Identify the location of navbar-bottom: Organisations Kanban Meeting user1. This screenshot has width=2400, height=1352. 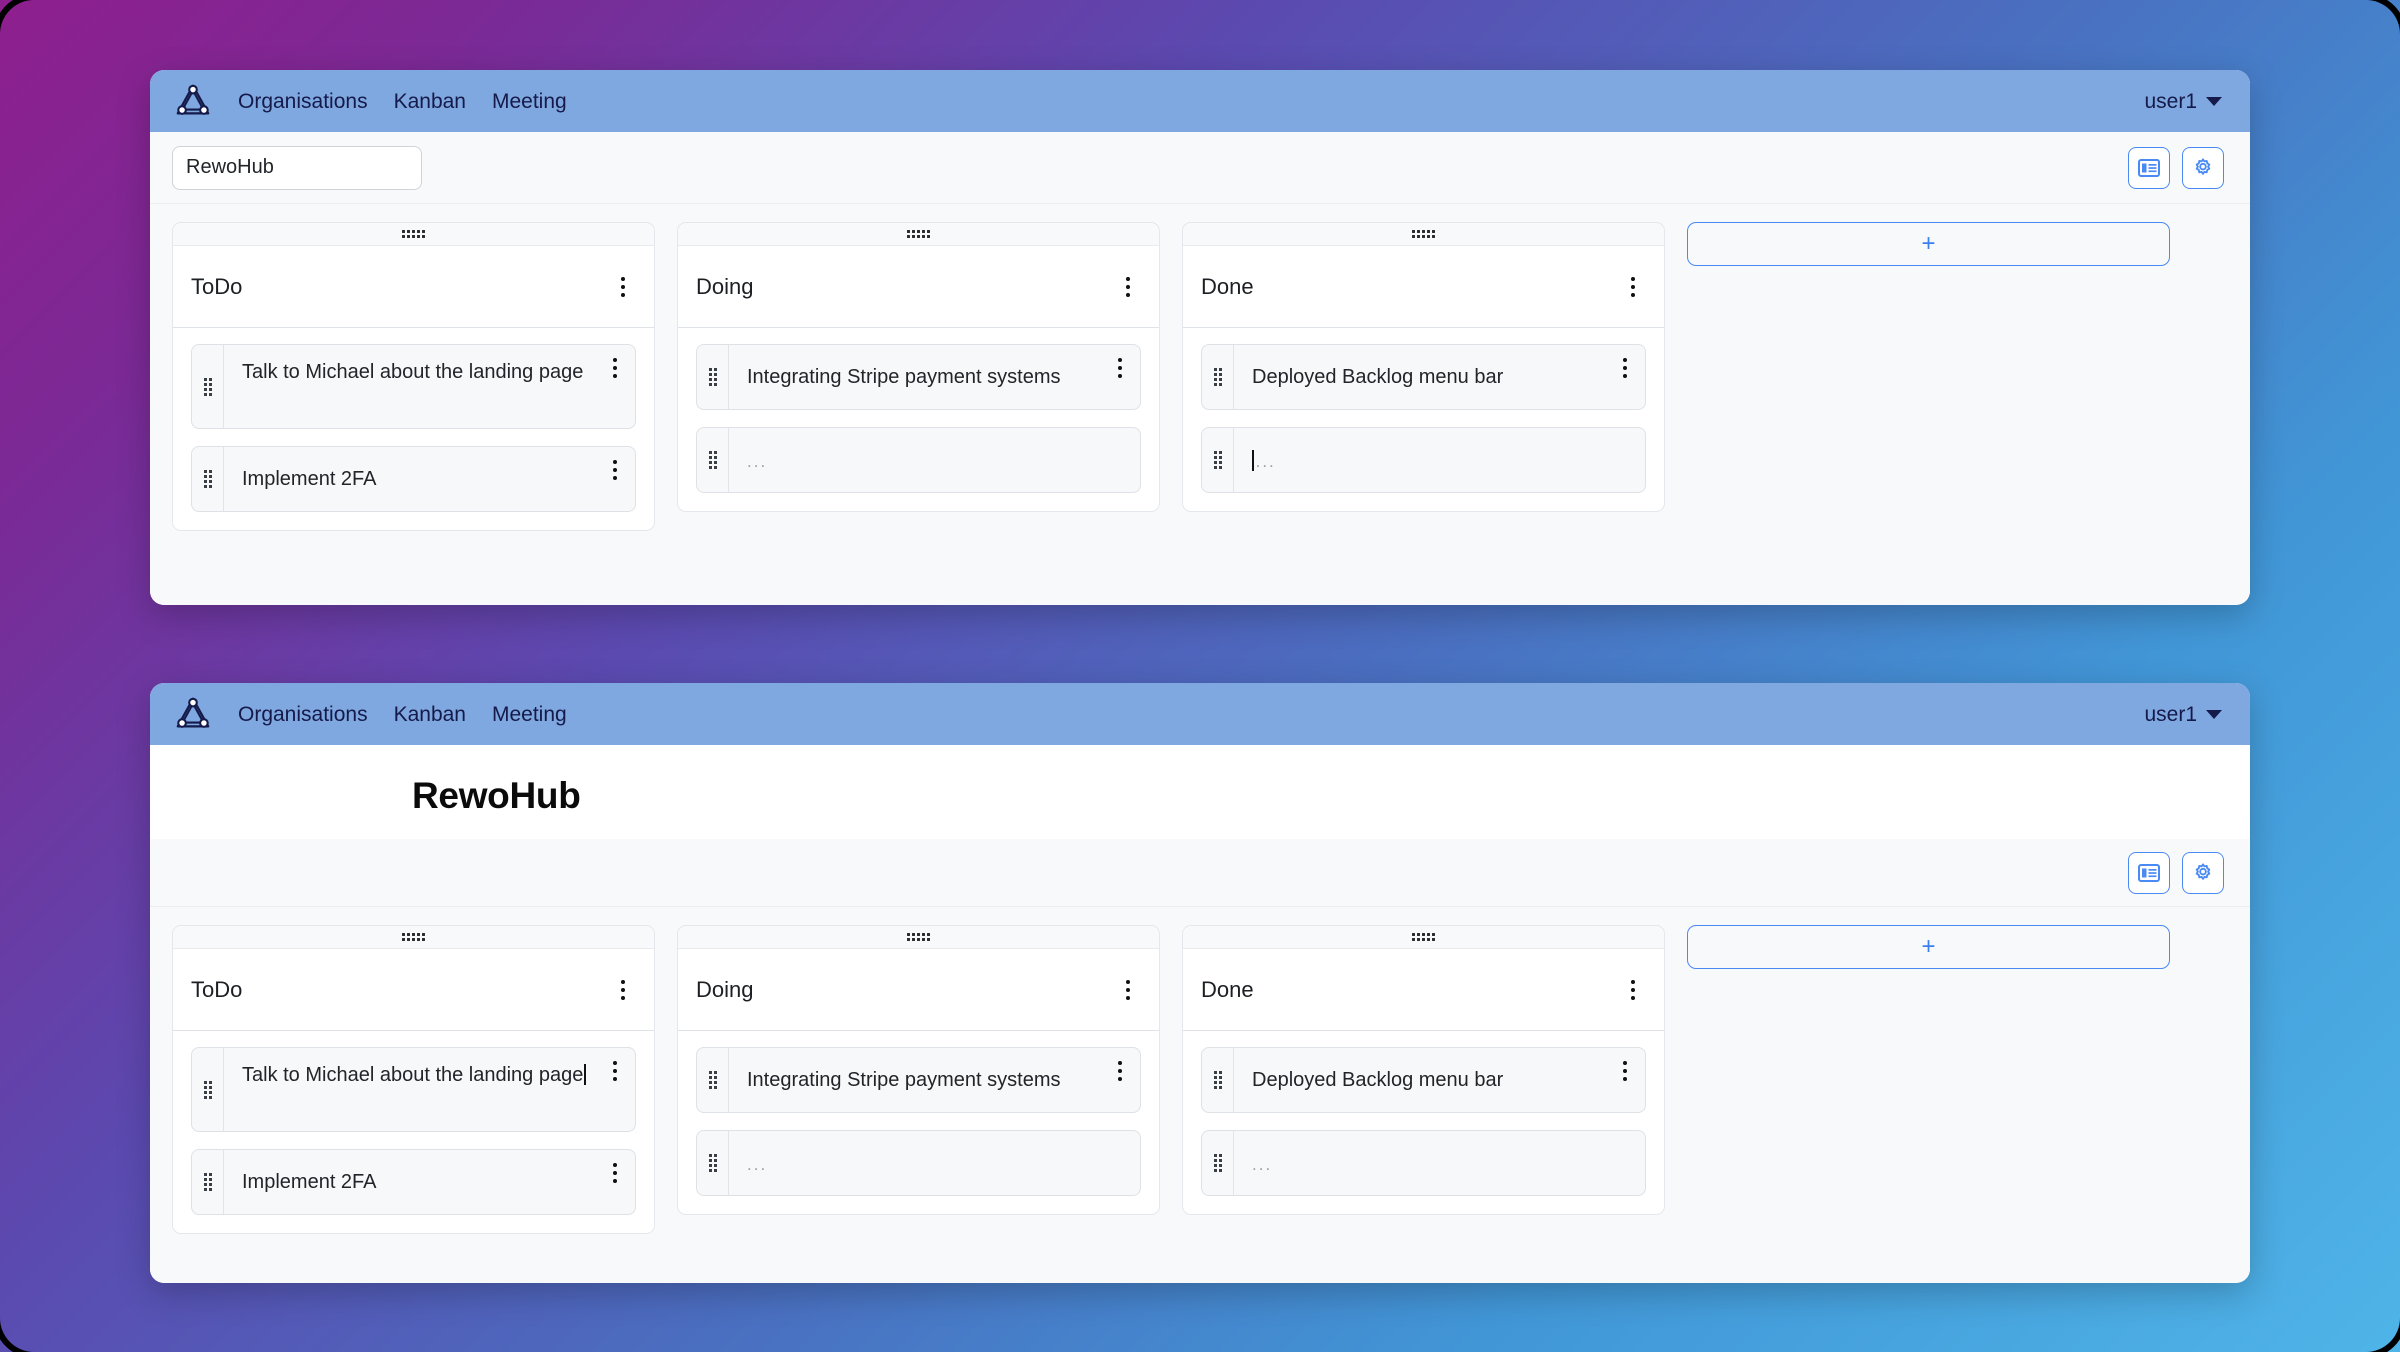
(1200, 714).